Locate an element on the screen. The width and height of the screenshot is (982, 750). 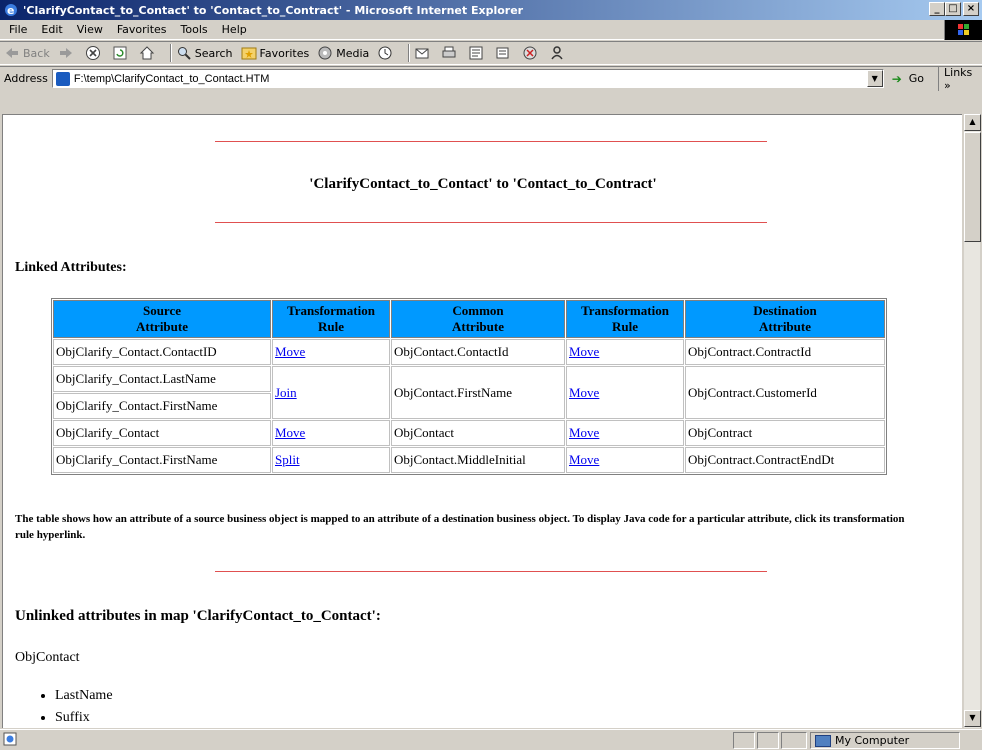
ie-app-icon: e is located at coordinates (11, 10).